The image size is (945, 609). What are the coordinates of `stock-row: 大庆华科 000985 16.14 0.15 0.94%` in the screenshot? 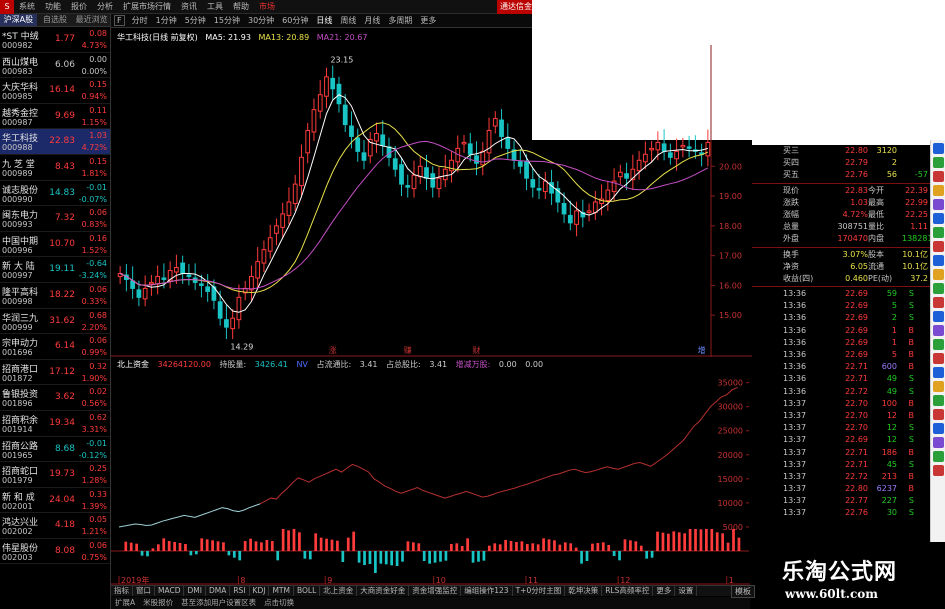 It's located at (55, 91).